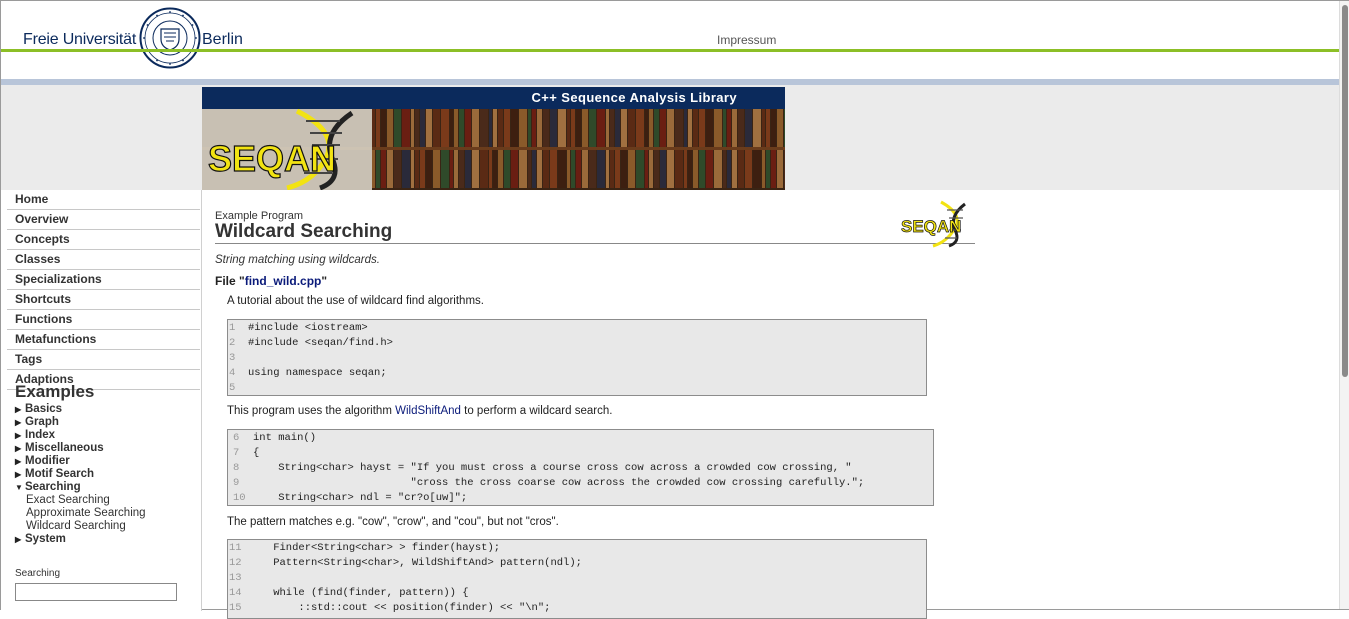 This screenshot has width=1349, height=619. What do you see at coordinates (80, 435) in the screenshot?
I see `tree-item-index: ▶ Index` at bounding box center [80, 435].